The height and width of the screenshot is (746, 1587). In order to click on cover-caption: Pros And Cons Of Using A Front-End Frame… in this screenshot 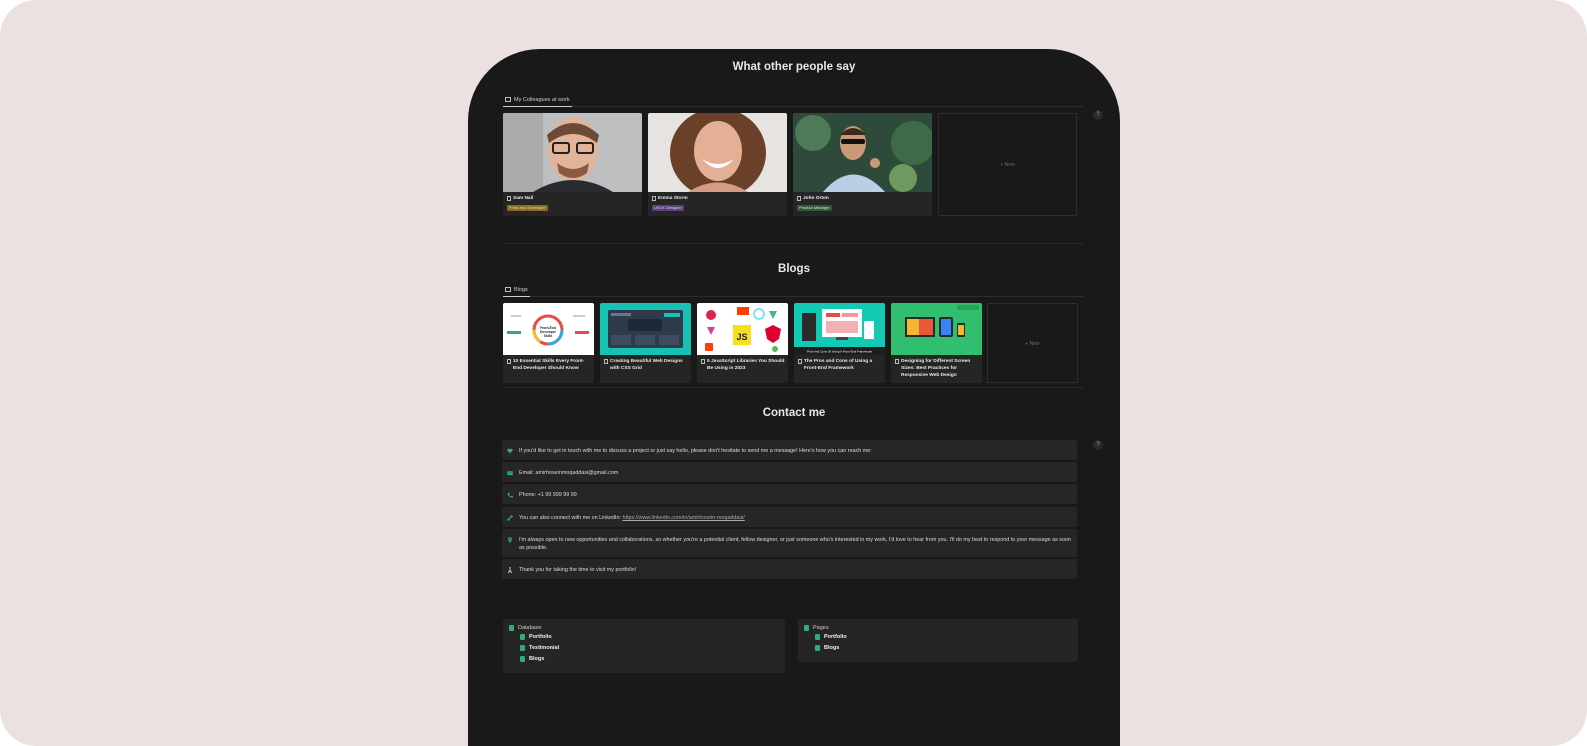, I will do `click(840, 352)`.